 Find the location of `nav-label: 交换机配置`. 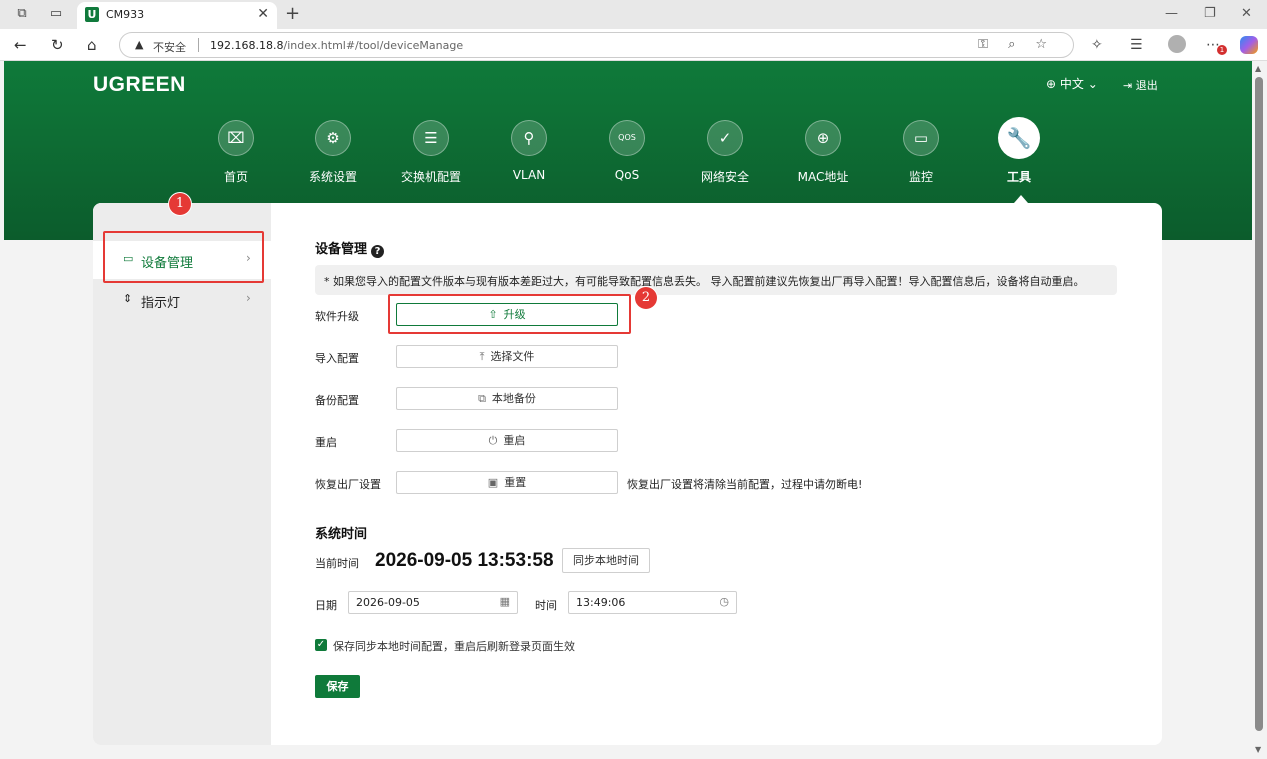

nav-label: 交换机配置 is located at coordinates (430, 177).